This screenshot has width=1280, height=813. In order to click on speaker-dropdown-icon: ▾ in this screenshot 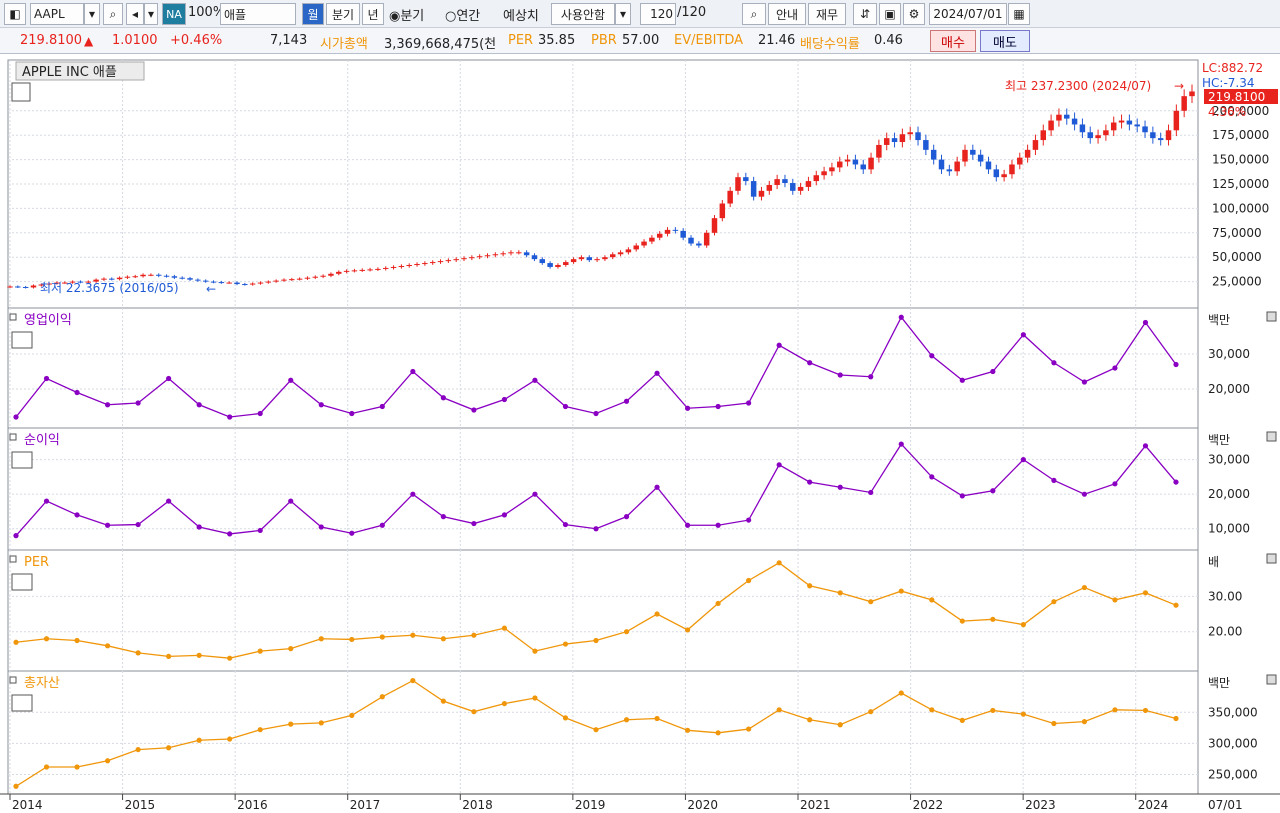, I will do `click(151, 14)`.